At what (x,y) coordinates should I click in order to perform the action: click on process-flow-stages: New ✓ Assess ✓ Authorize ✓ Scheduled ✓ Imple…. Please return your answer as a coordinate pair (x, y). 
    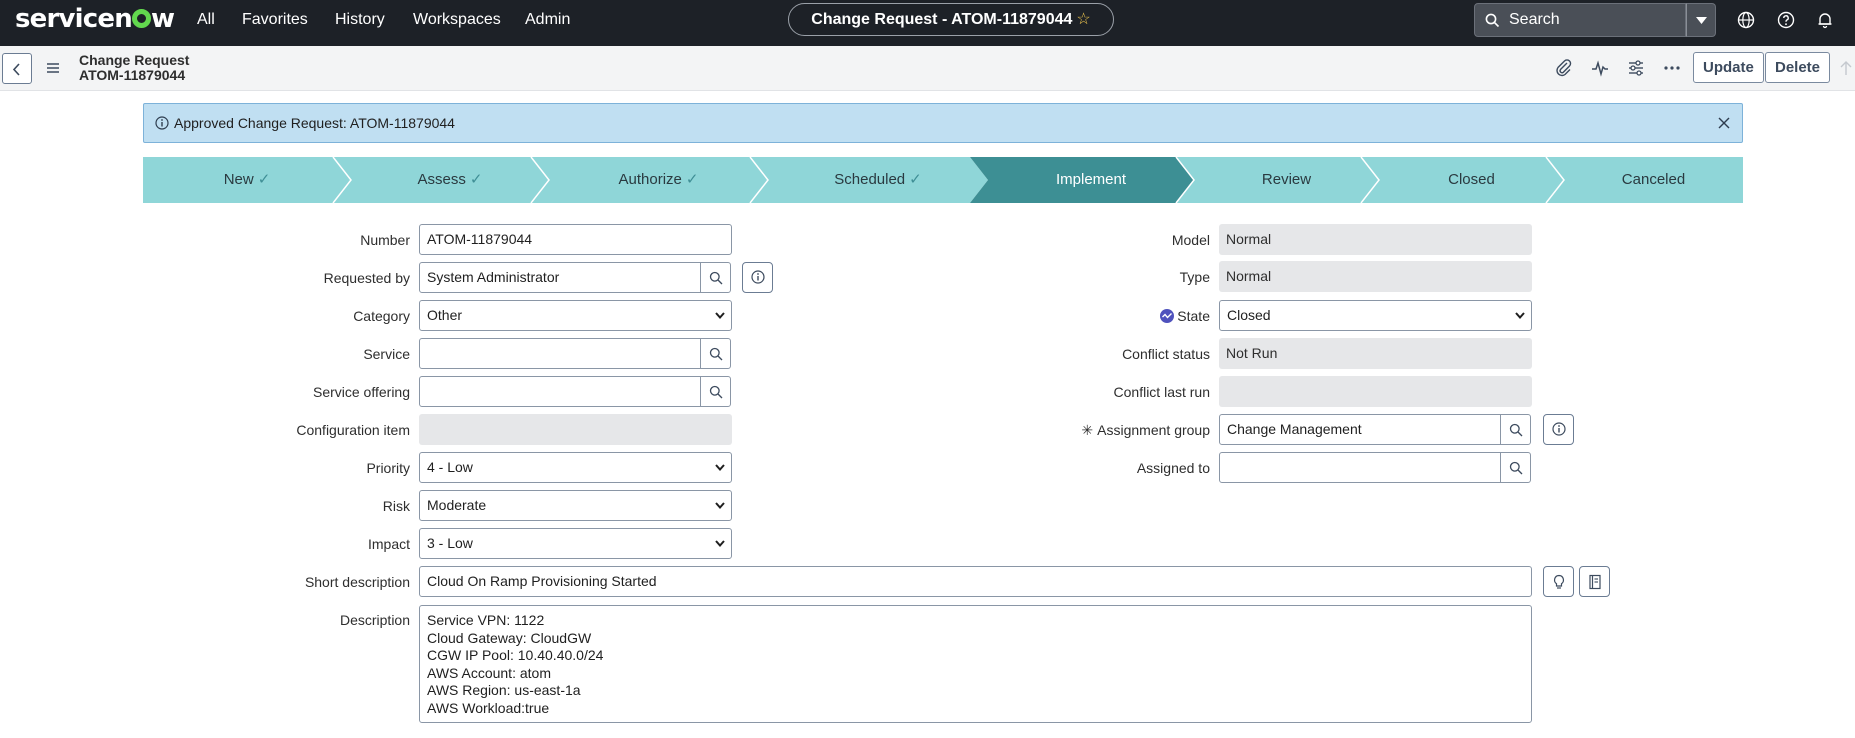
    Looking at the image, I should click on (943, 180).